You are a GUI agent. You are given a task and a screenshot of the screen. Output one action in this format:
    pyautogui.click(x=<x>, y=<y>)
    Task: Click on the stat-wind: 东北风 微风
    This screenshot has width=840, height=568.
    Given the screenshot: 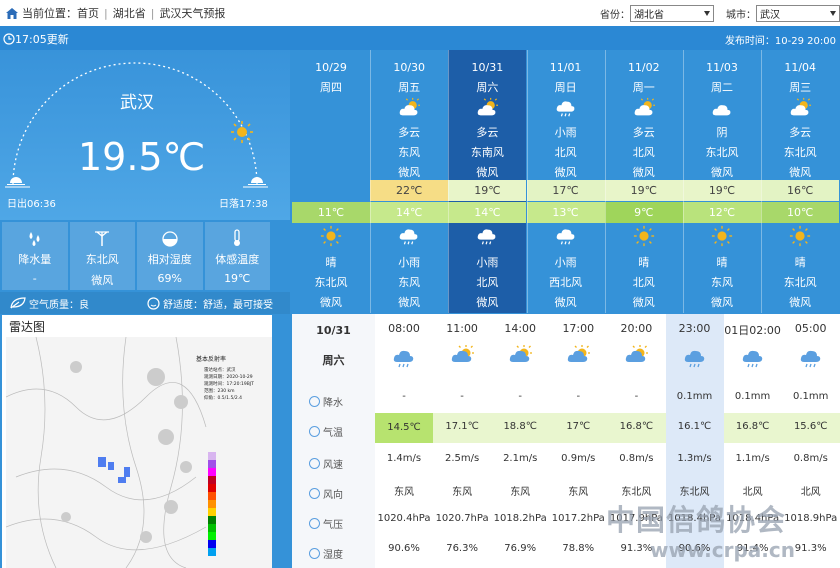 What is the action you would take?
    pyautogui.click(x=102, y=256)
    